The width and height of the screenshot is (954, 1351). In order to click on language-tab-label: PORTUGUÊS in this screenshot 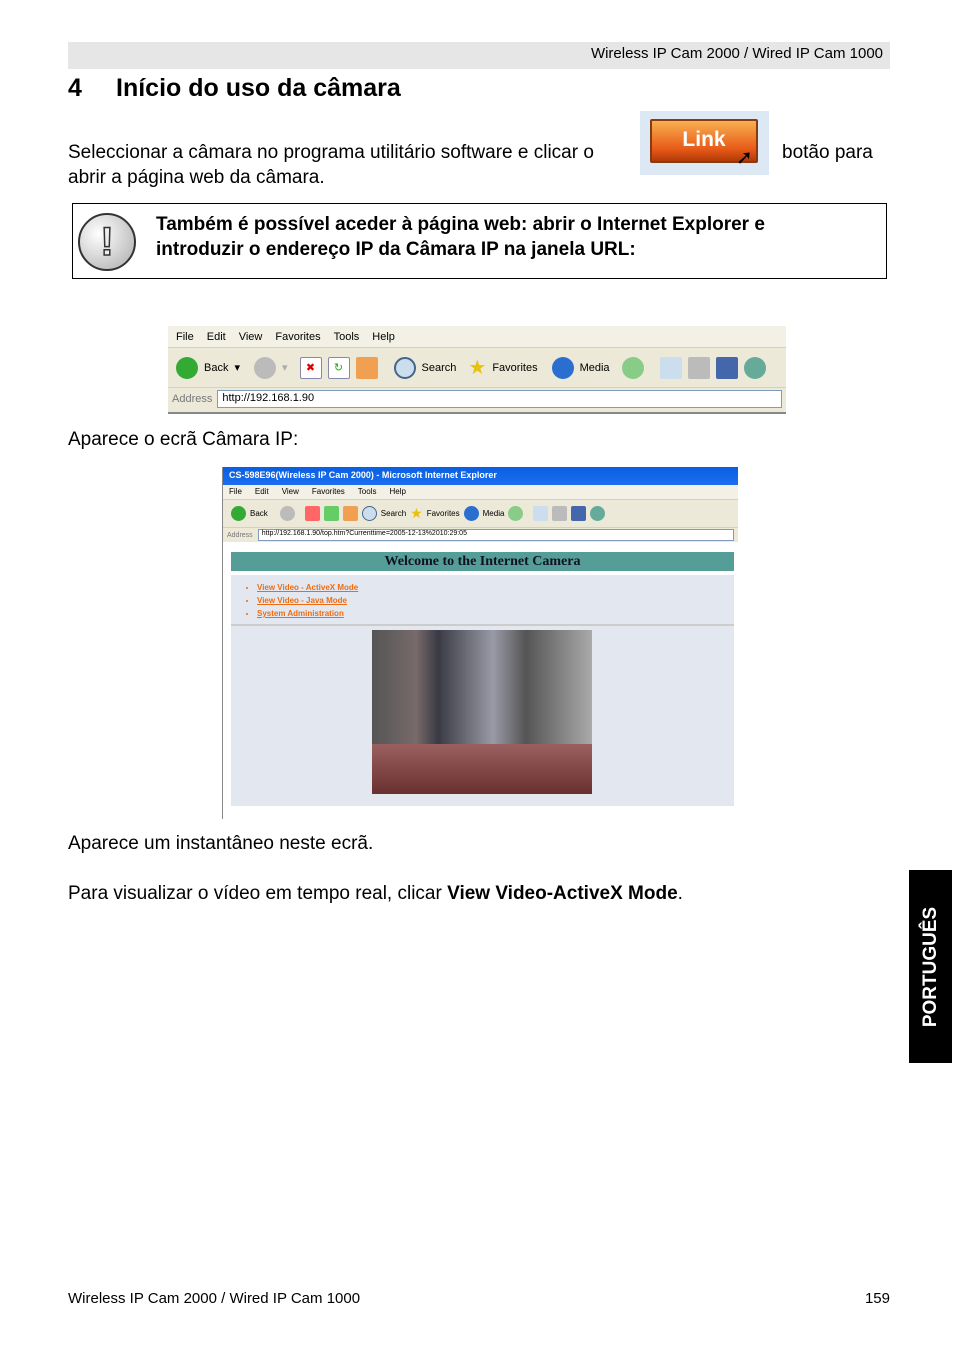, I will do `click(930, 966)`.